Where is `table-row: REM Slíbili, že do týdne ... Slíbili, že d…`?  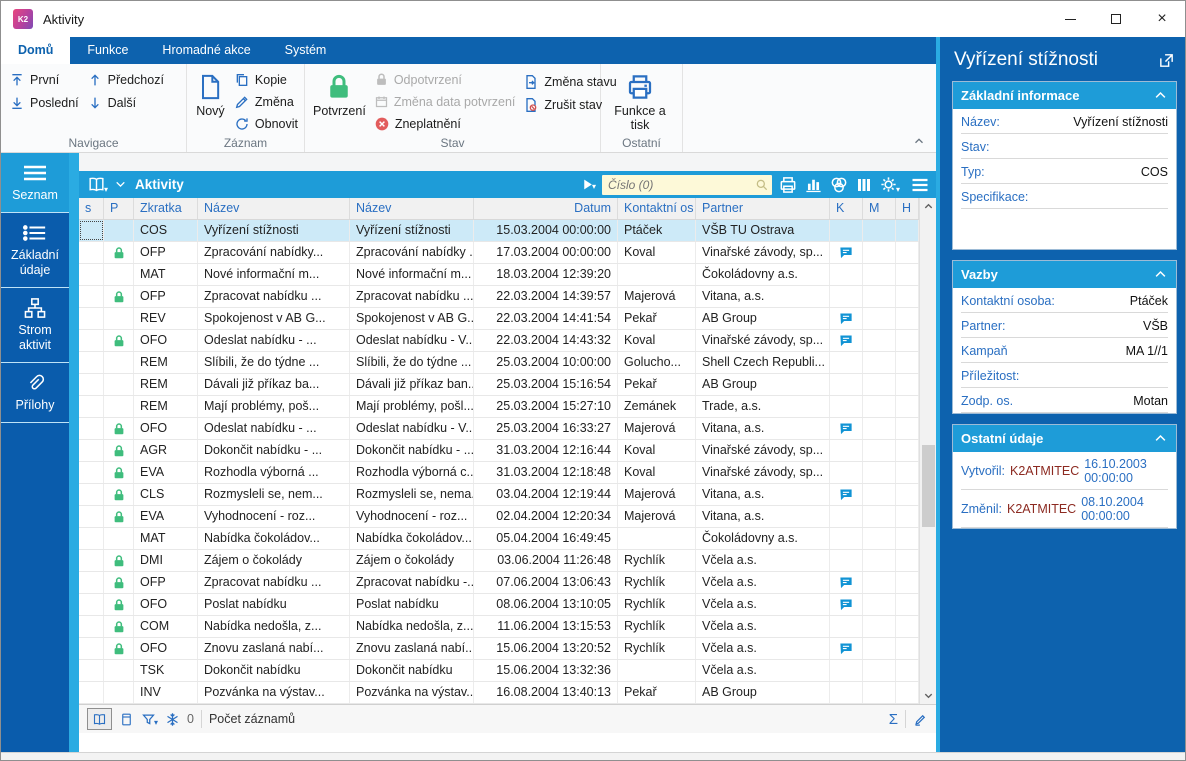 table-row: REM Slíbili, že do týdne ... Slíbili, že d… is located at coordinates (499, 363).